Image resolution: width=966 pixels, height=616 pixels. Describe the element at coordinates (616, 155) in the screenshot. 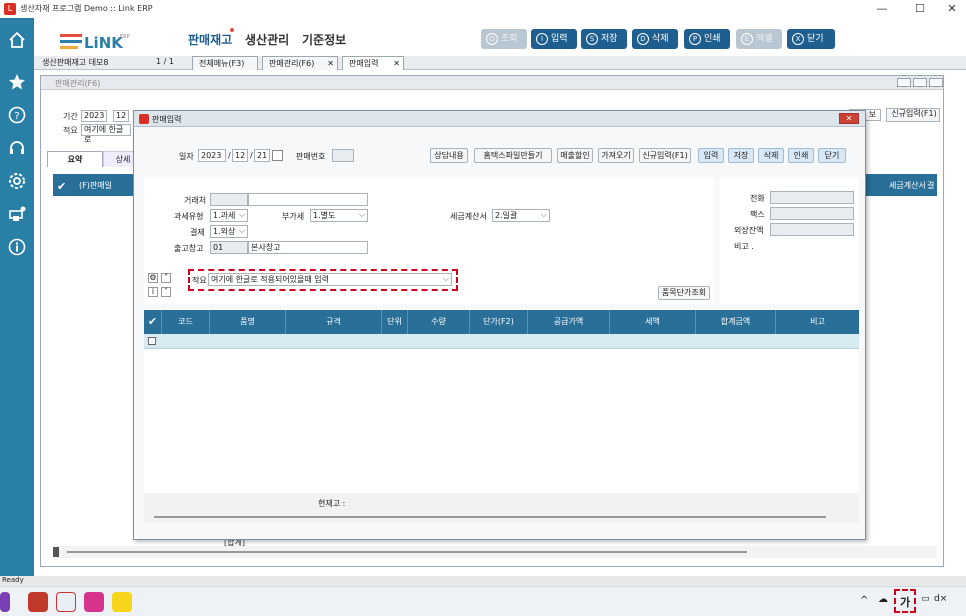

I see `import-button: 가져오기` at that location.